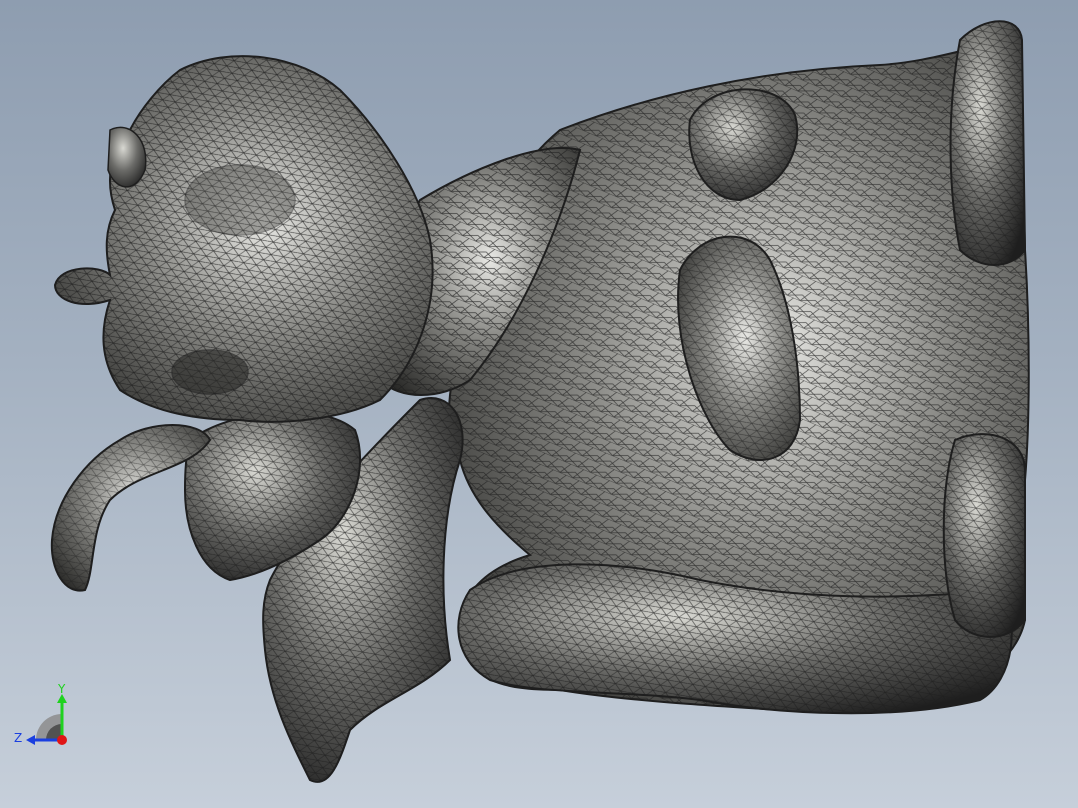 The image size is (1078, 808). Describe the element at coordinates (18, 738) in the screenshot. I see `z-axis-label: Z` at that location.